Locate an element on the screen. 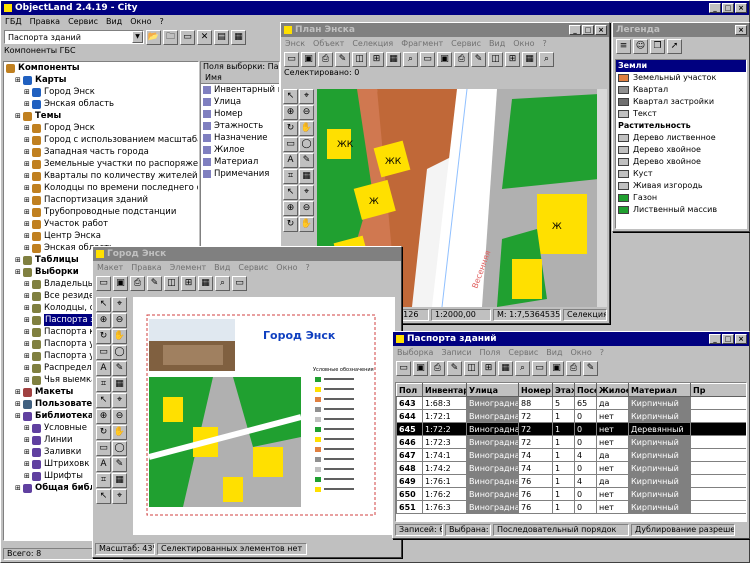  table-cell: 4 is located at coordinates (585, 455).